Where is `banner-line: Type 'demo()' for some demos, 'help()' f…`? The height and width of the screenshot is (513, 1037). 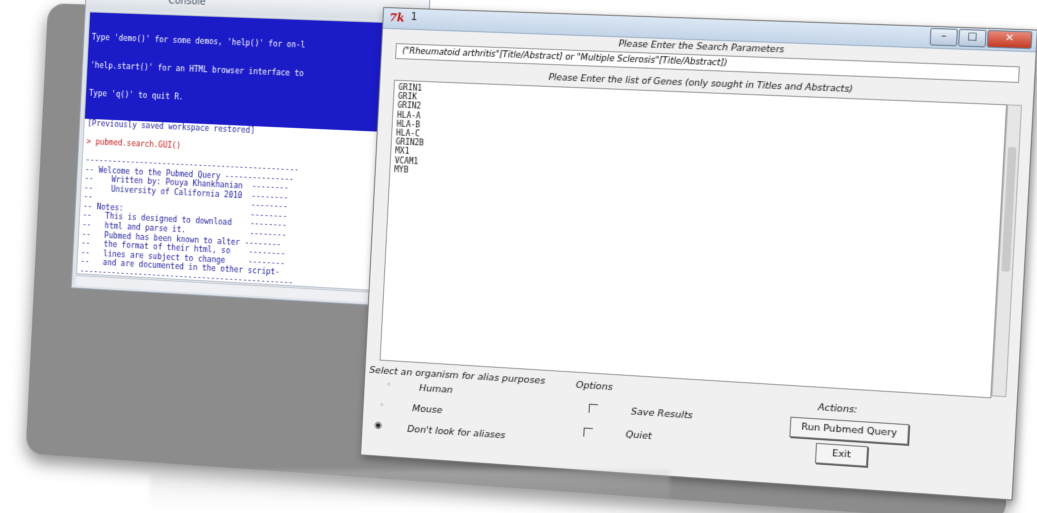 banner-line: Type 'demo()' for some demos, 'help()' f… is located at coordinates (256, 44).